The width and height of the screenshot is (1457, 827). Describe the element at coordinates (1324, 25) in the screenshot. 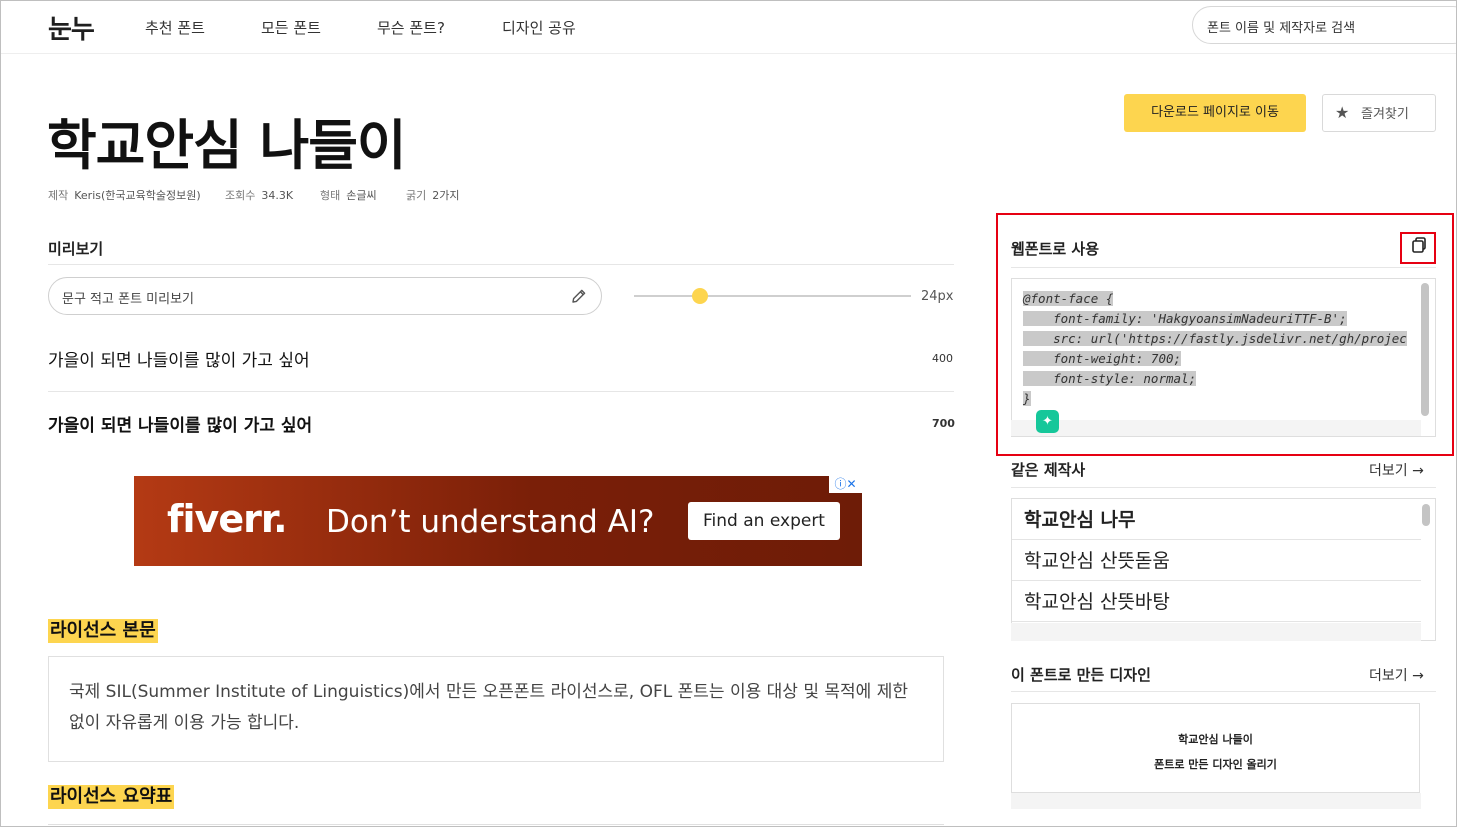

I see `search-input: 폰트 이름 및 제작자로 검색` at that location.